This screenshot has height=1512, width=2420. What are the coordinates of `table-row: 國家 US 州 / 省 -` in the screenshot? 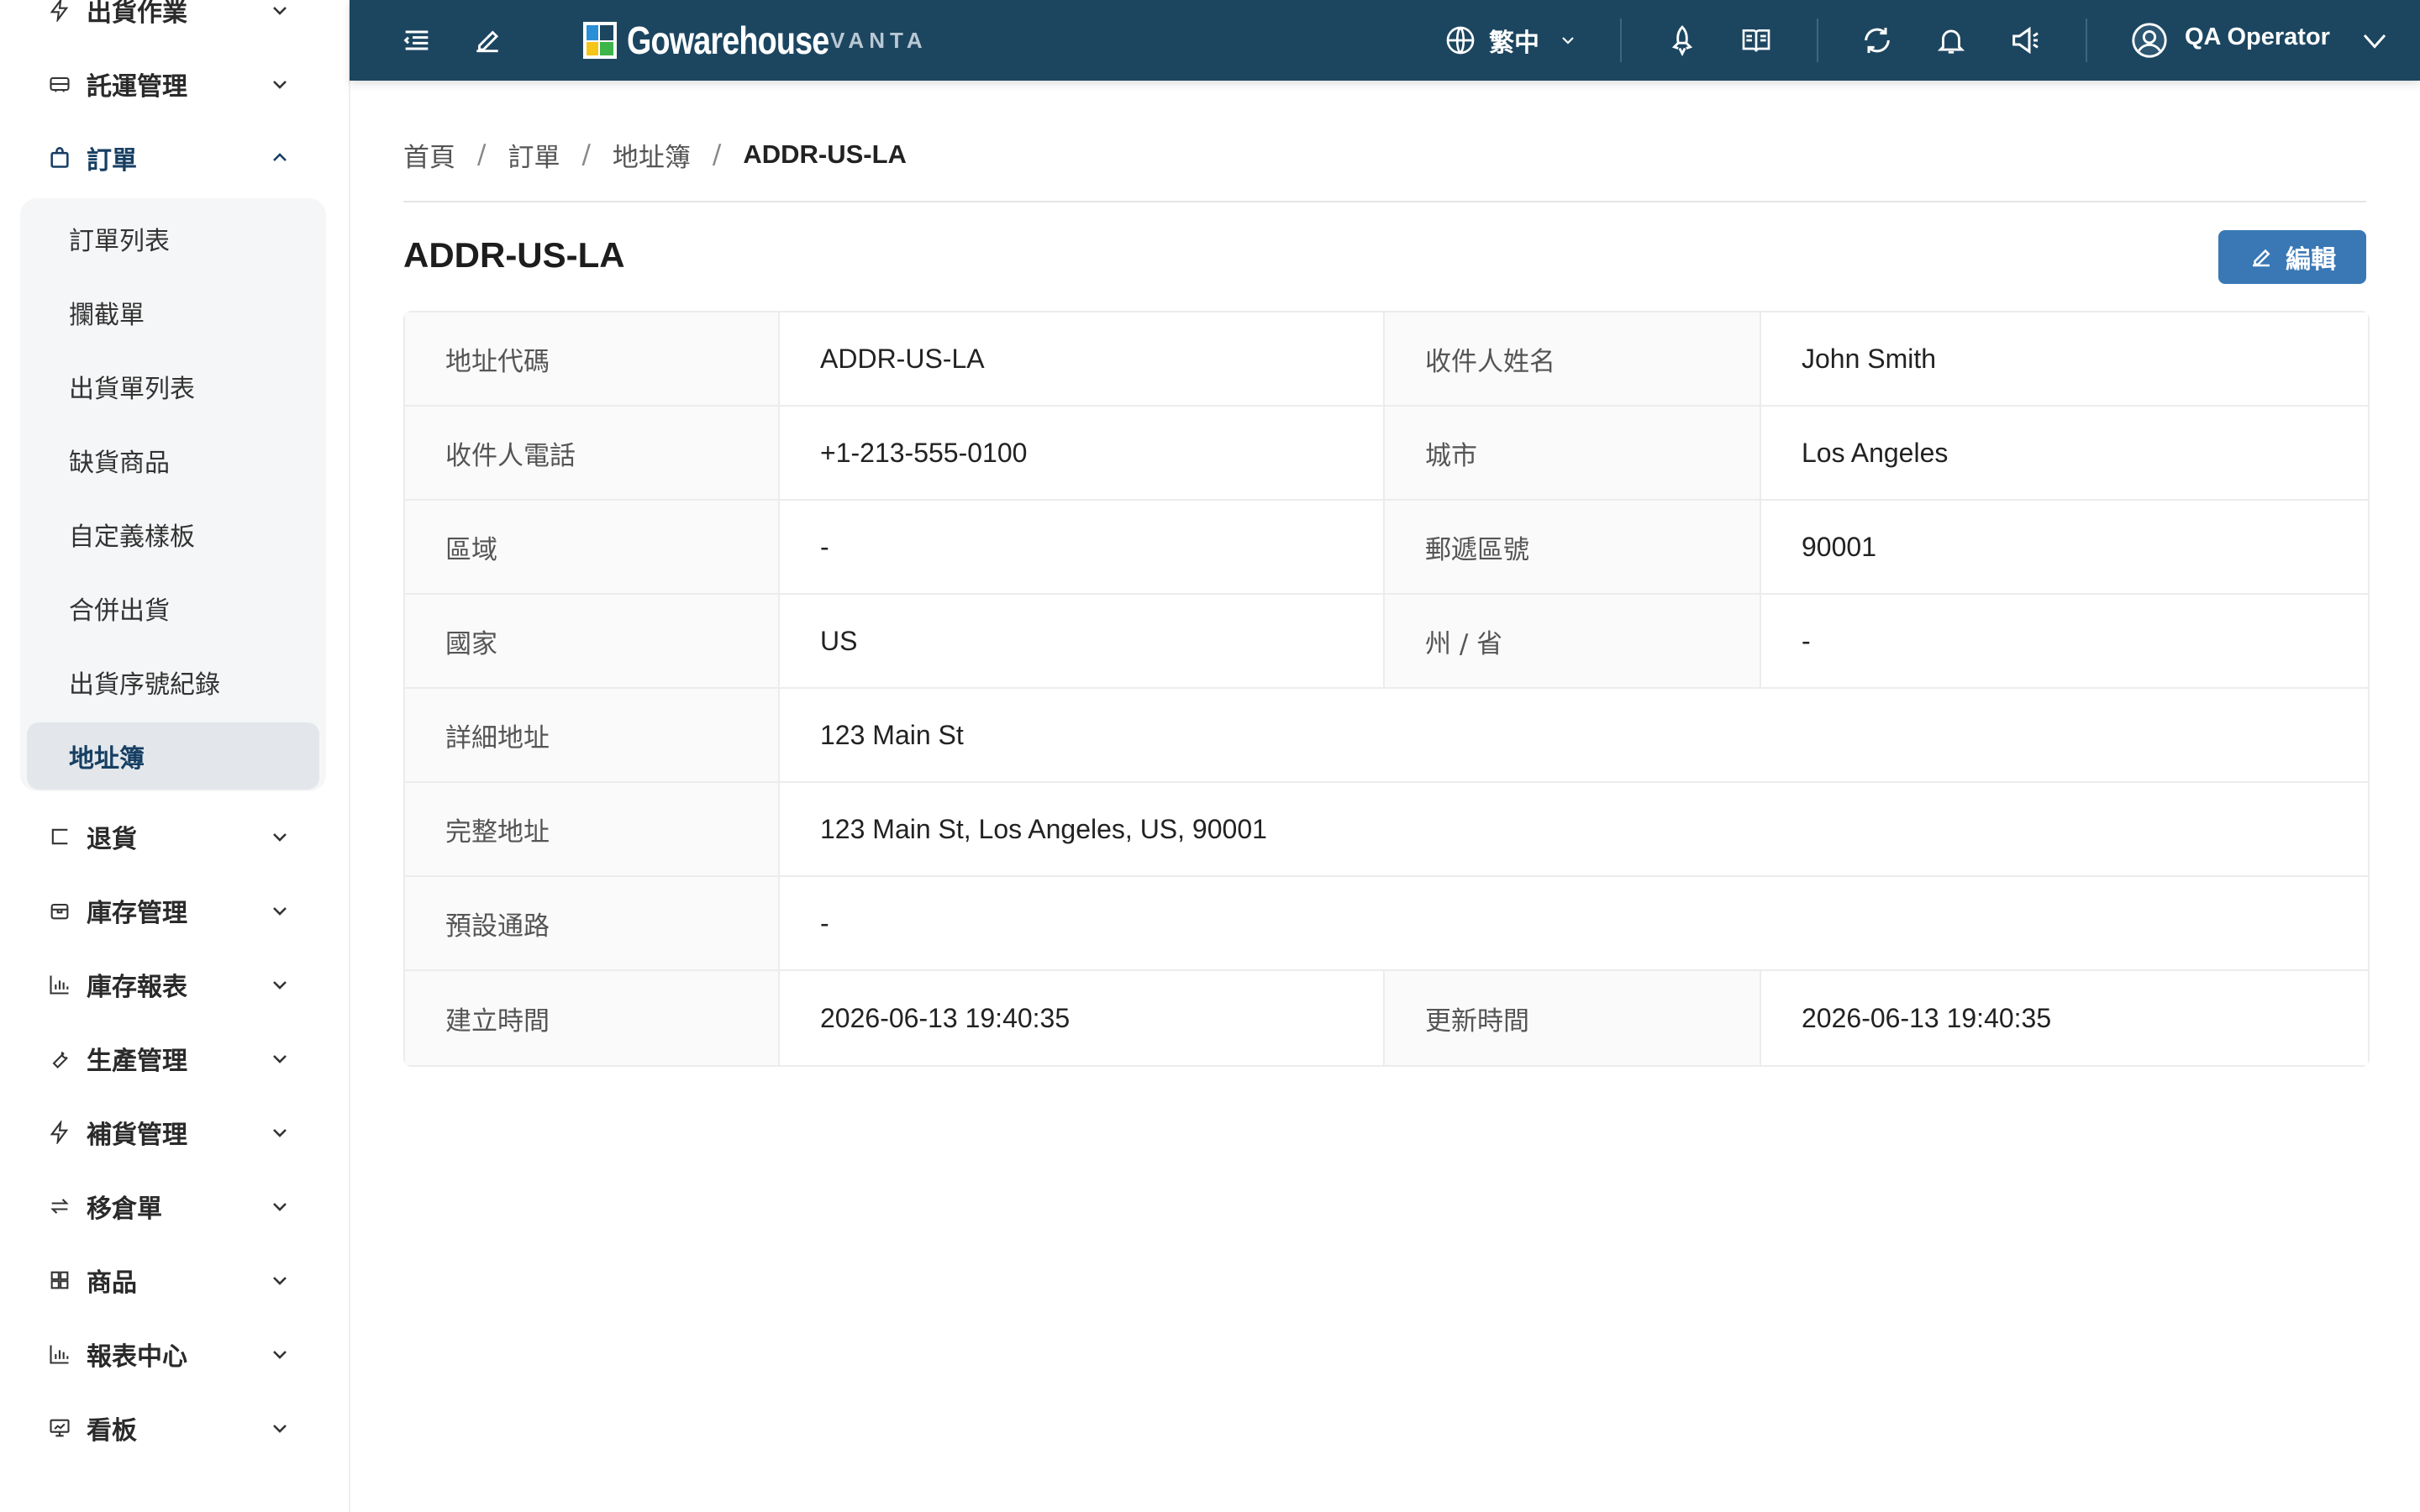 It's located at (1386, 642).